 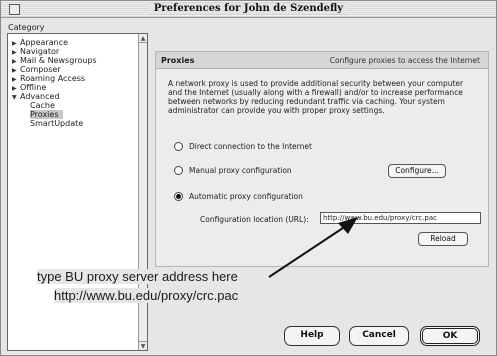 What do you see at coordinates (312, 336) in the screenshot?
I see `help-button: Help` at bounding box center [312, 336].